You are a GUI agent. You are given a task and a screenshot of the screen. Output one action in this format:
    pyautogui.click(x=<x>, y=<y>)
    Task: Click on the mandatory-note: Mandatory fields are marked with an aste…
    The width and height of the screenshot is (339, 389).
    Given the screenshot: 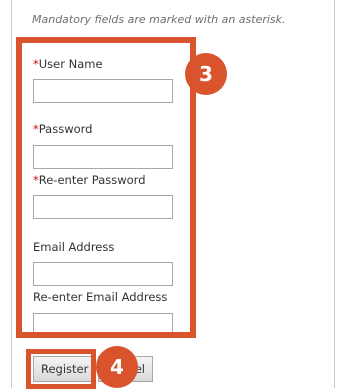 What is the action you would take?
    pyautogui.click(x=159, y=19)
    